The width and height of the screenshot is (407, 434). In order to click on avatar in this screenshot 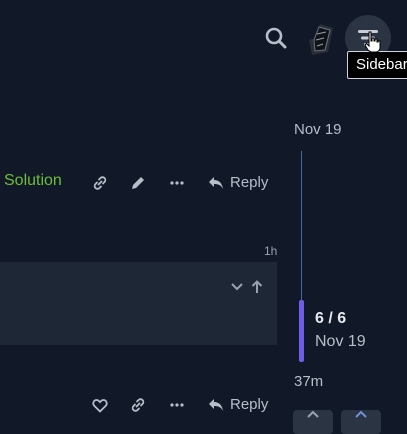, I will do `click(321, 39)`.